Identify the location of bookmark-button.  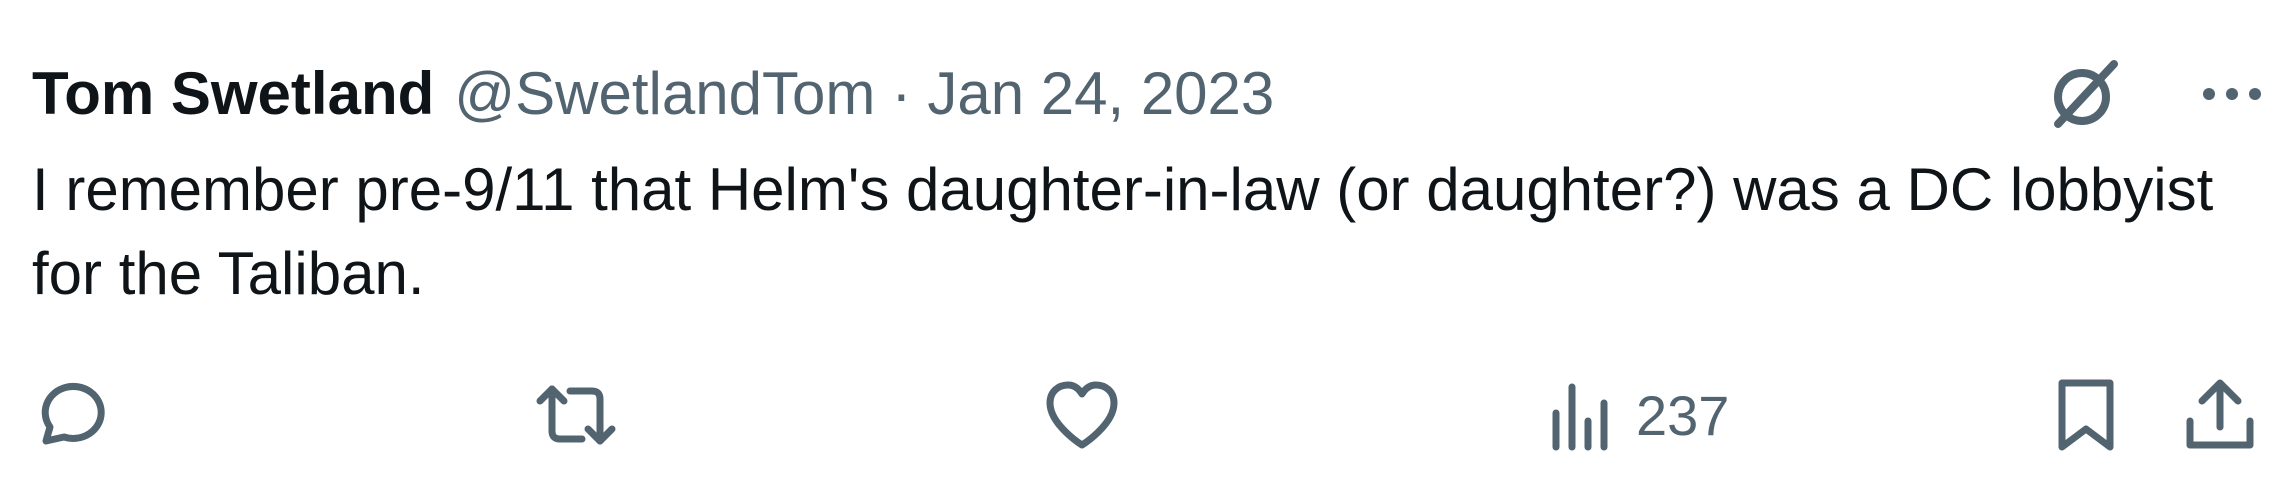
(2086, 415).